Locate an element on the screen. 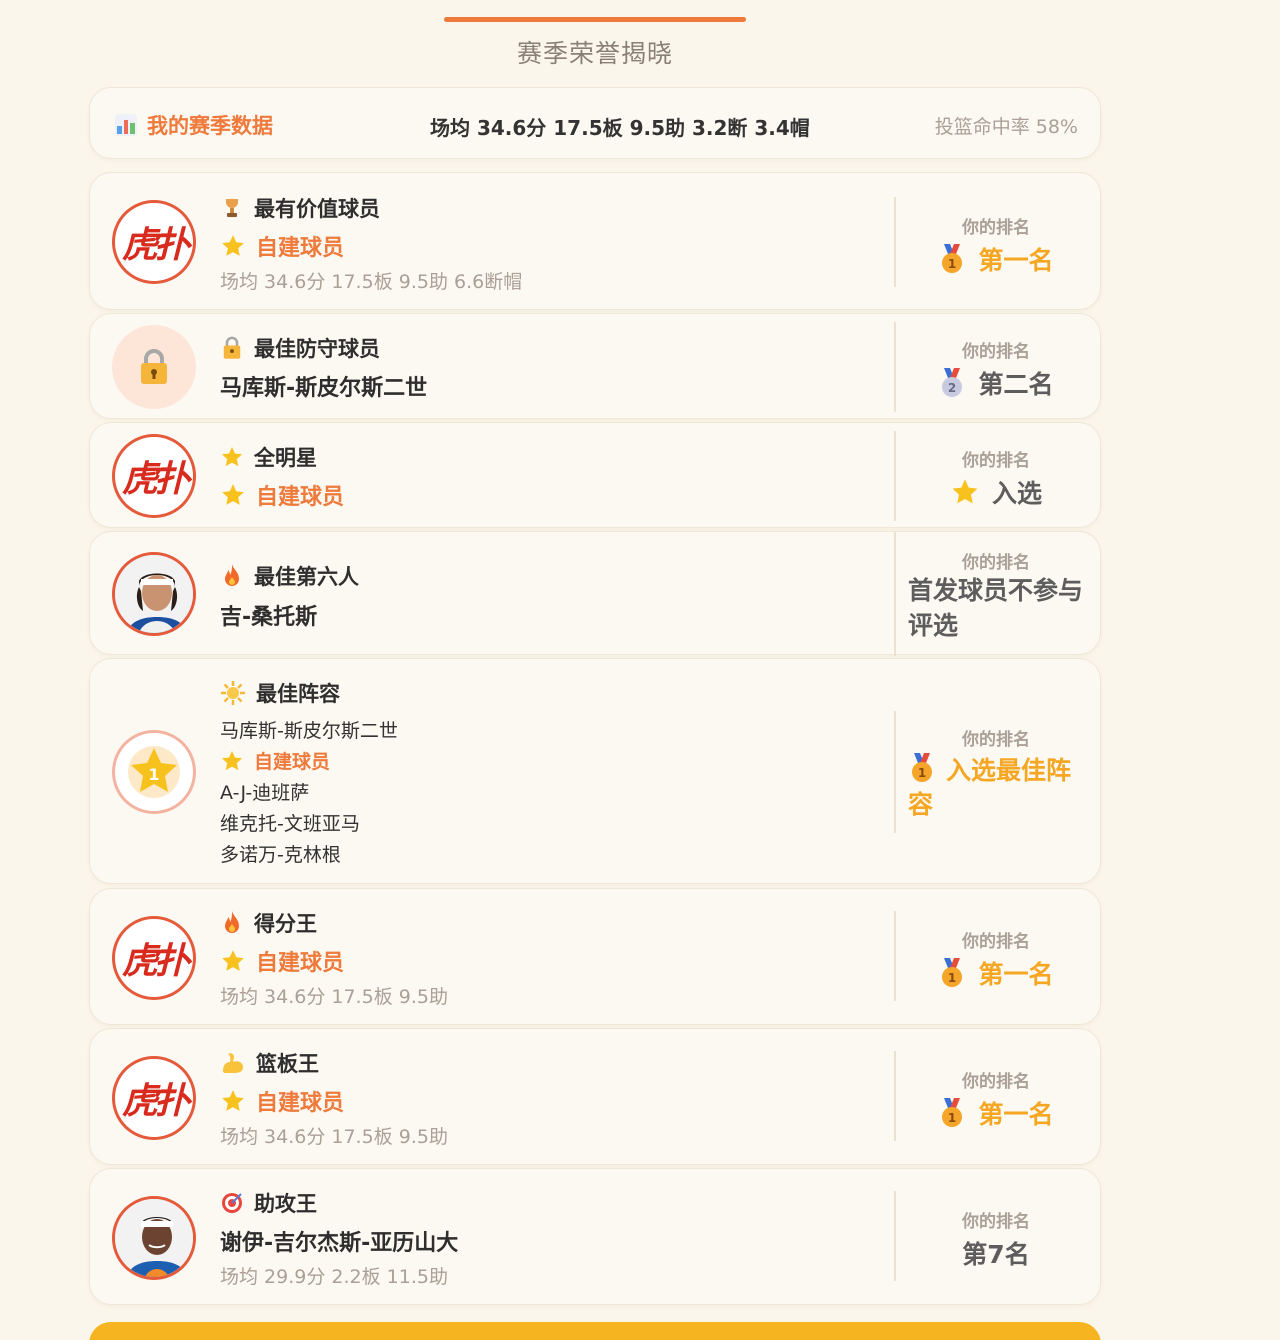  award-title-group: 最佳阵容 is located at coordinates (280, 693).